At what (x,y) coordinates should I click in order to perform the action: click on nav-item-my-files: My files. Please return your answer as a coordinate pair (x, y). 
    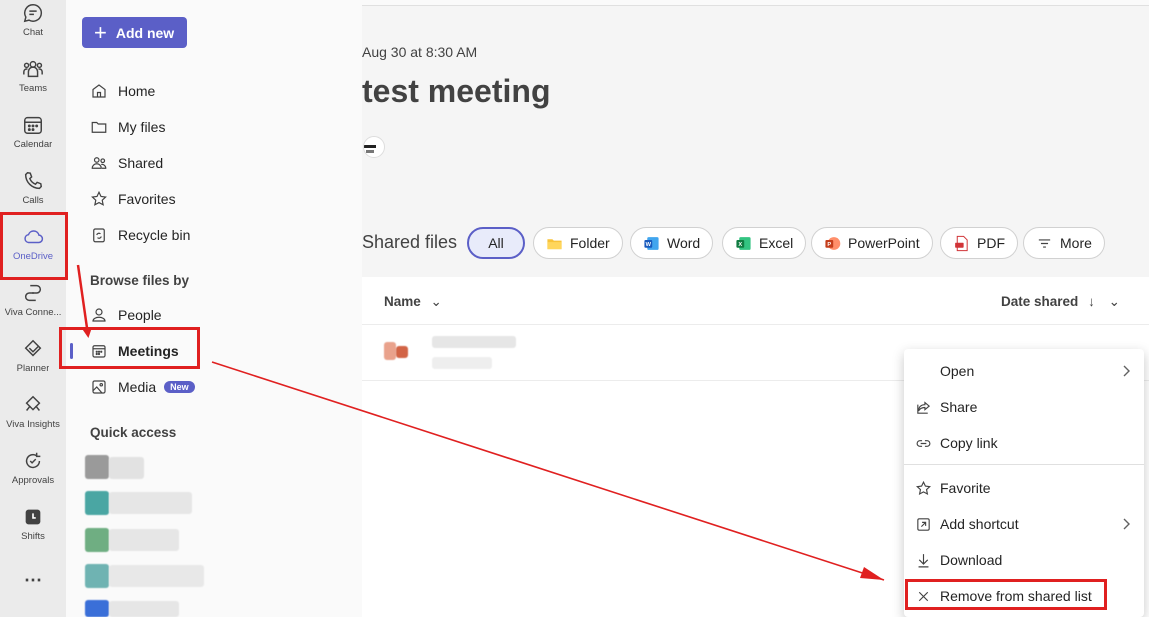
    Looking at the image, I should click on (127, 127).